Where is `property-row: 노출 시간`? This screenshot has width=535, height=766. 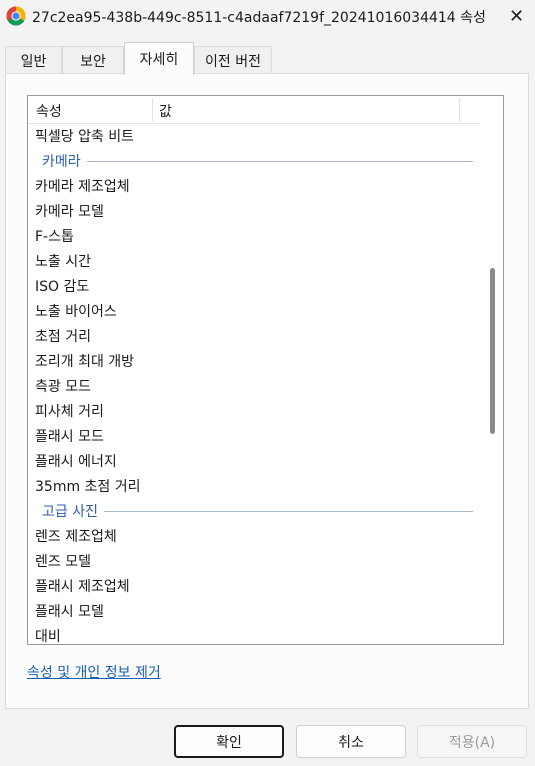
property-row: 노출 시간 is located at coordinates (63, 262).